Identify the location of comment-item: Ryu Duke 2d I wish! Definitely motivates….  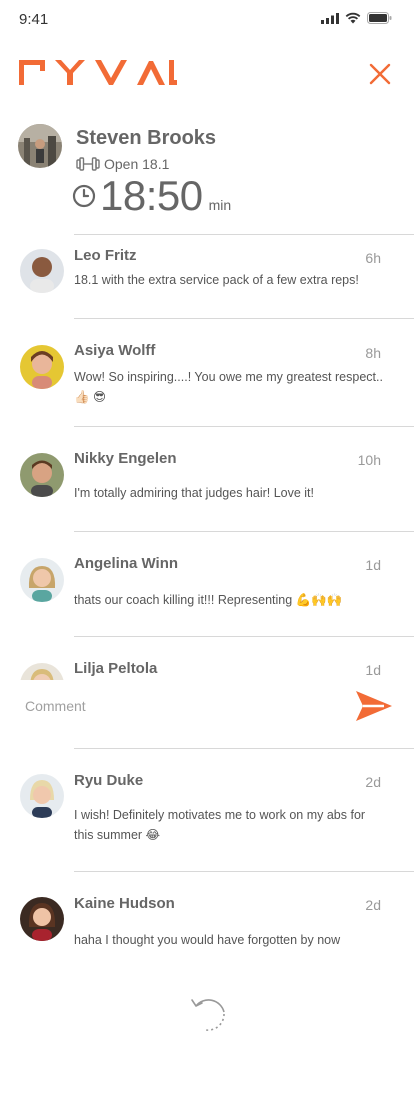
(207, 810).